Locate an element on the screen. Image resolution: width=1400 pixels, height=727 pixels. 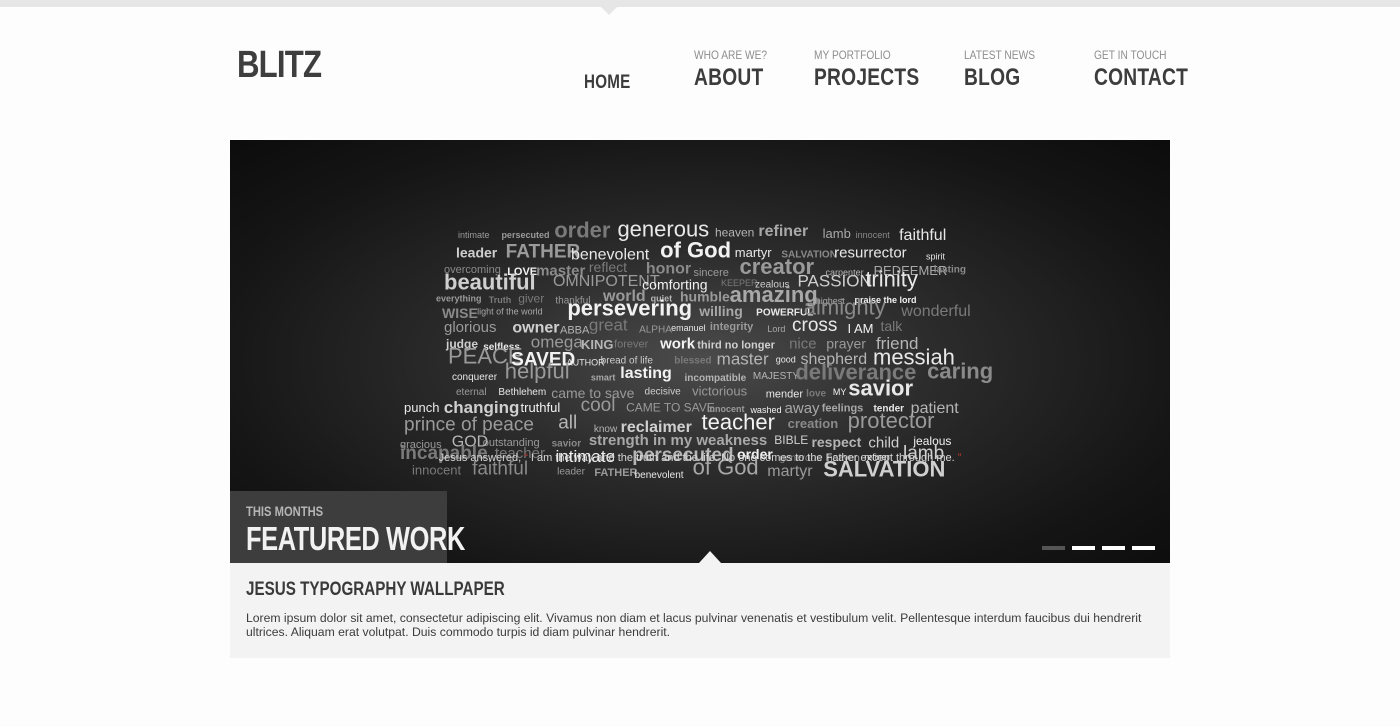
word-cloud-word: I AM is located at coordinates (860, 328).